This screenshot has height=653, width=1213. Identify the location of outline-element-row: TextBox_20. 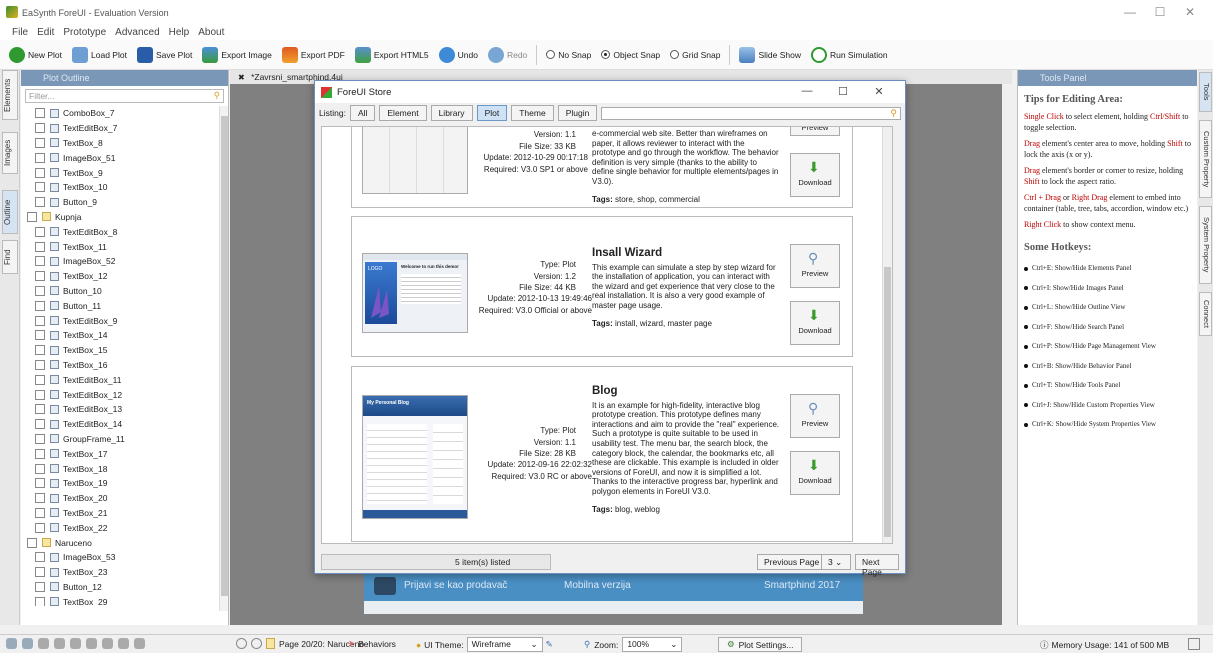
(121, 498).